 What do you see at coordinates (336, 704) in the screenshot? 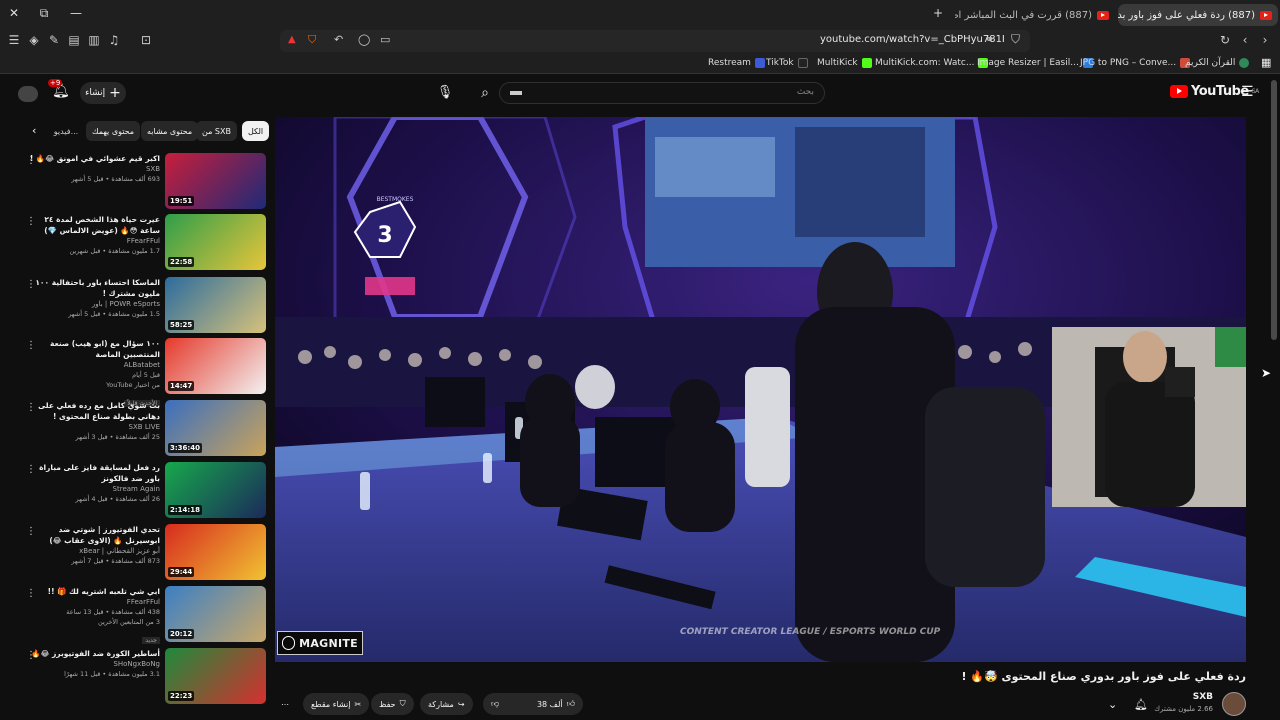
I see `clip-button: إنشاء مقطع ✂` at bounding box center [336, 704].